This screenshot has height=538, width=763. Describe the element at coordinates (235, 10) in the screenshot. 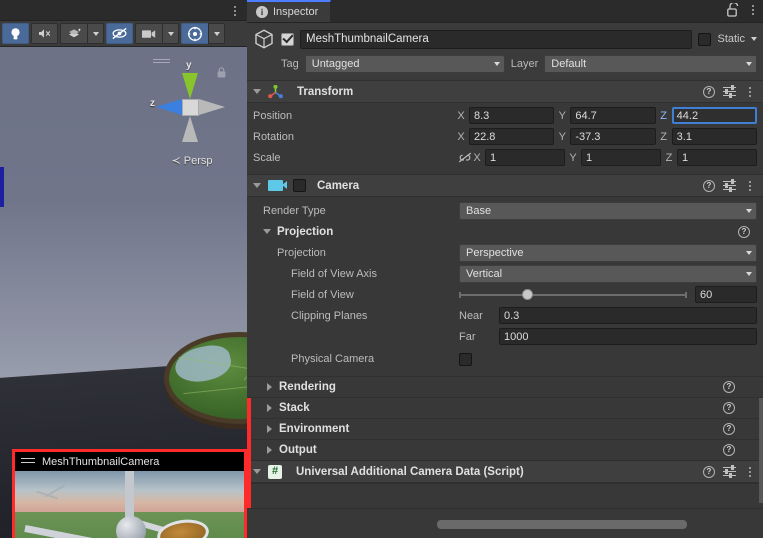

I see `scene-kebab-menu-icon` at that location.